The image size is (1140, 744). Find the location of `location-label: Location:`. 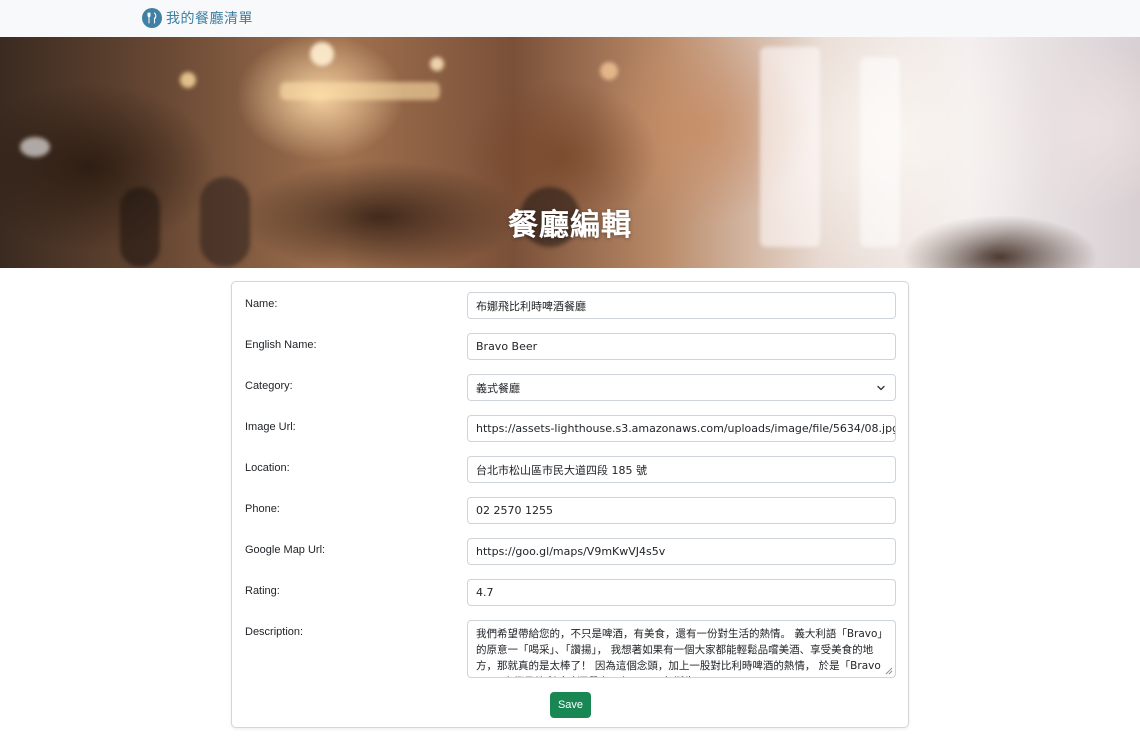

location-label: Location: is located at coordinates (267, 468).